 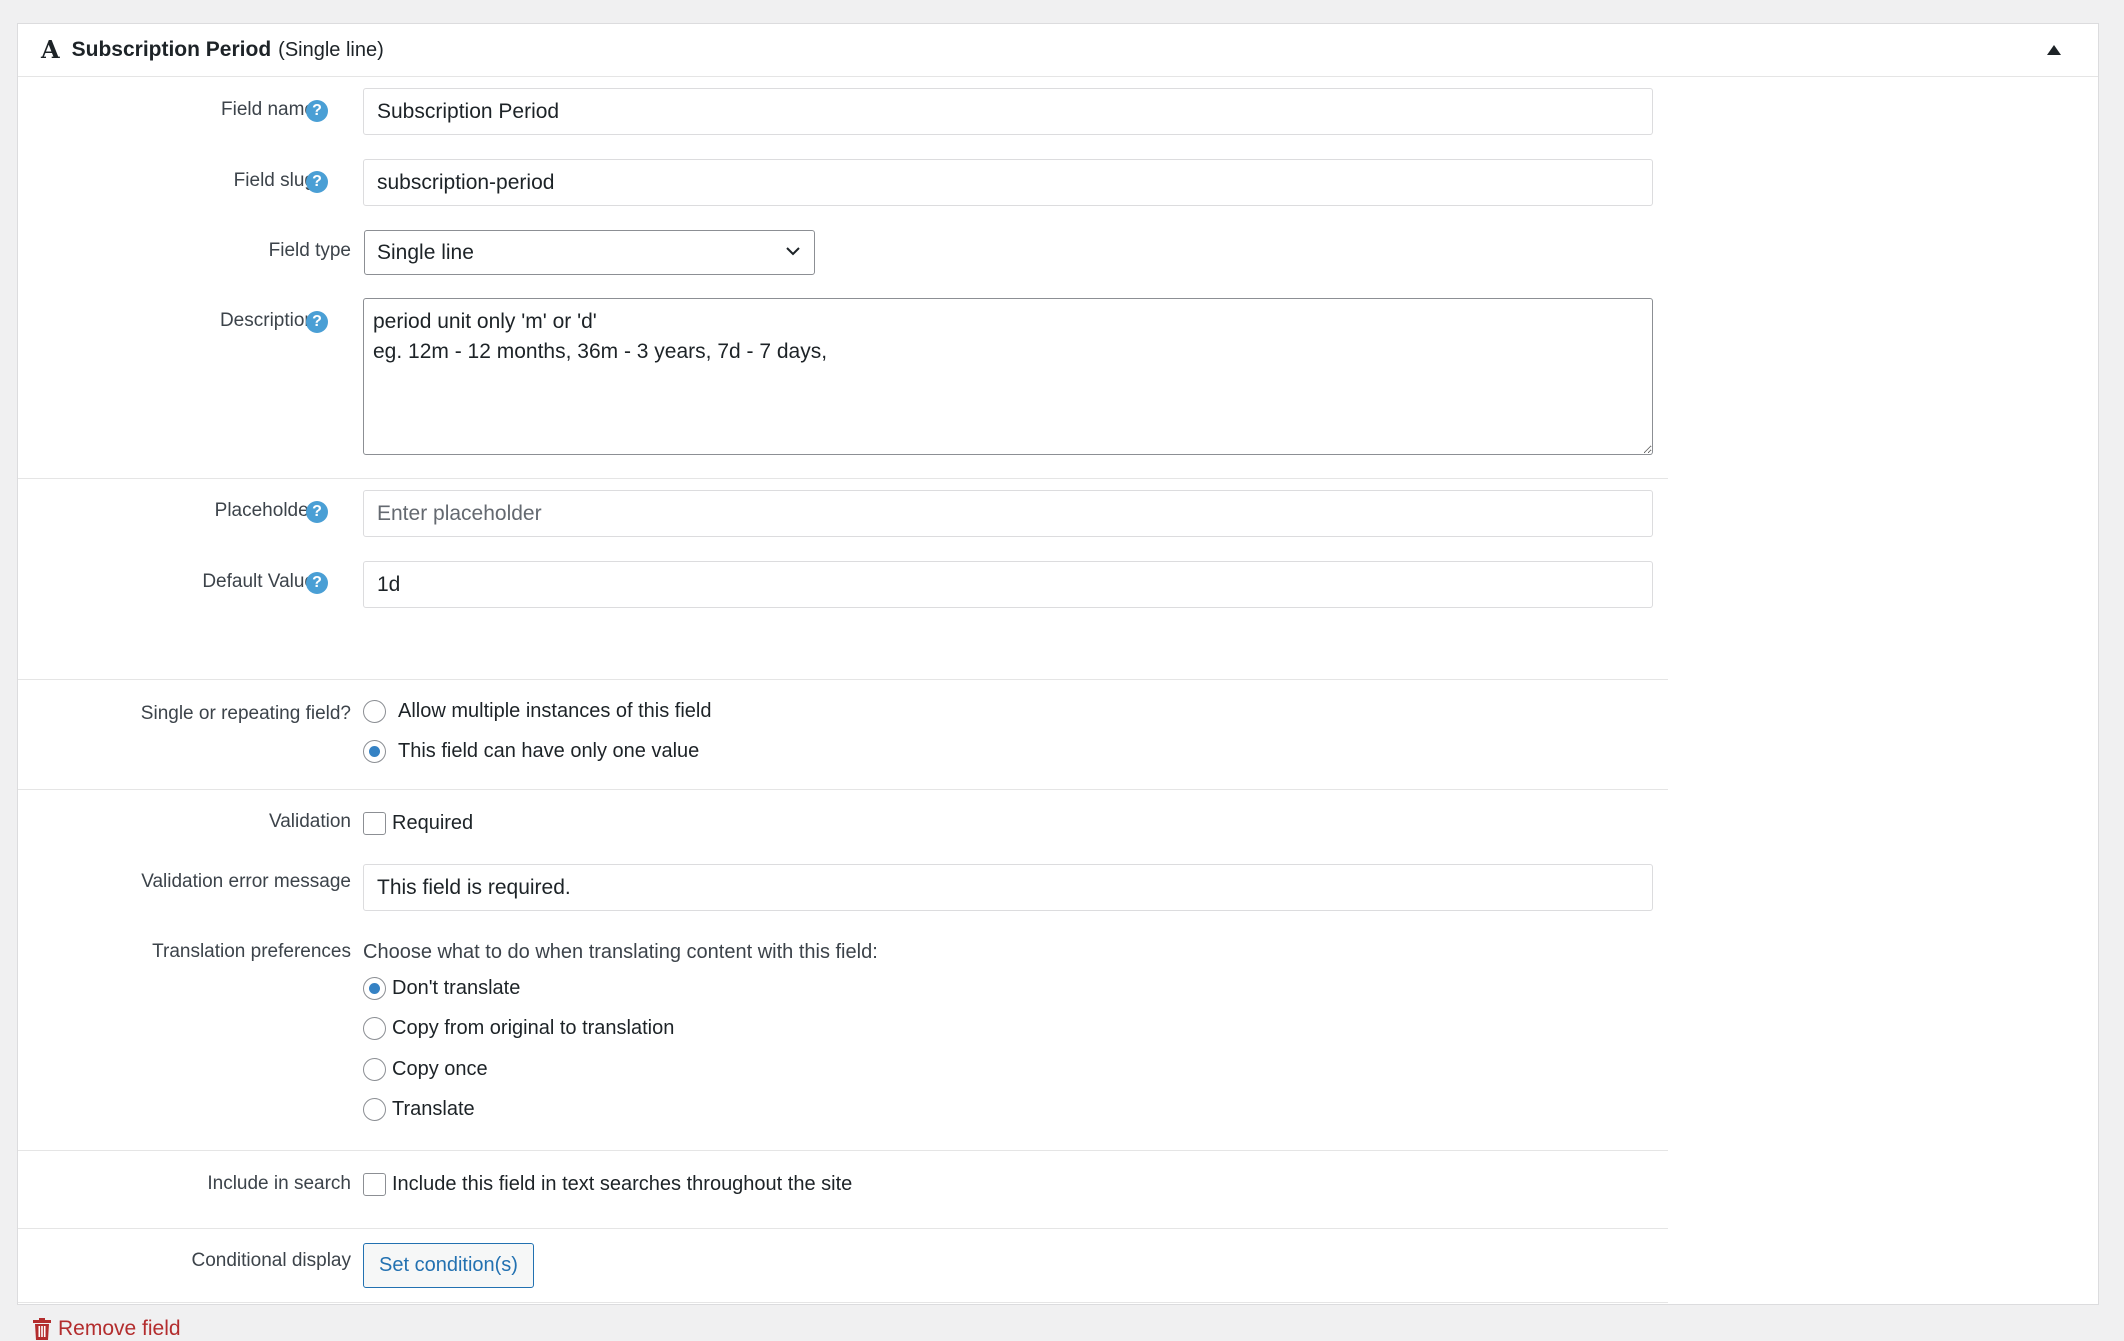 I want to click on repeating-option-single: This field can have only one value, so click(x=531, y=751).